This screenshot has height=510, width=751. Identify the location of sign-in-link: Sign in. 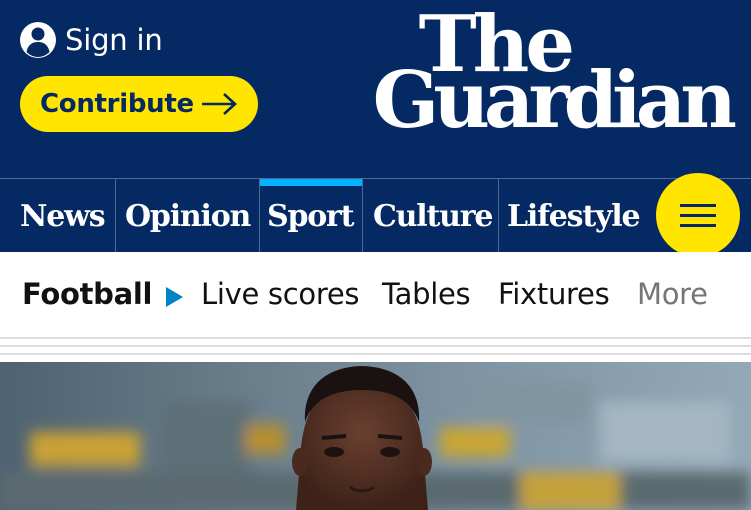
(91, 40).